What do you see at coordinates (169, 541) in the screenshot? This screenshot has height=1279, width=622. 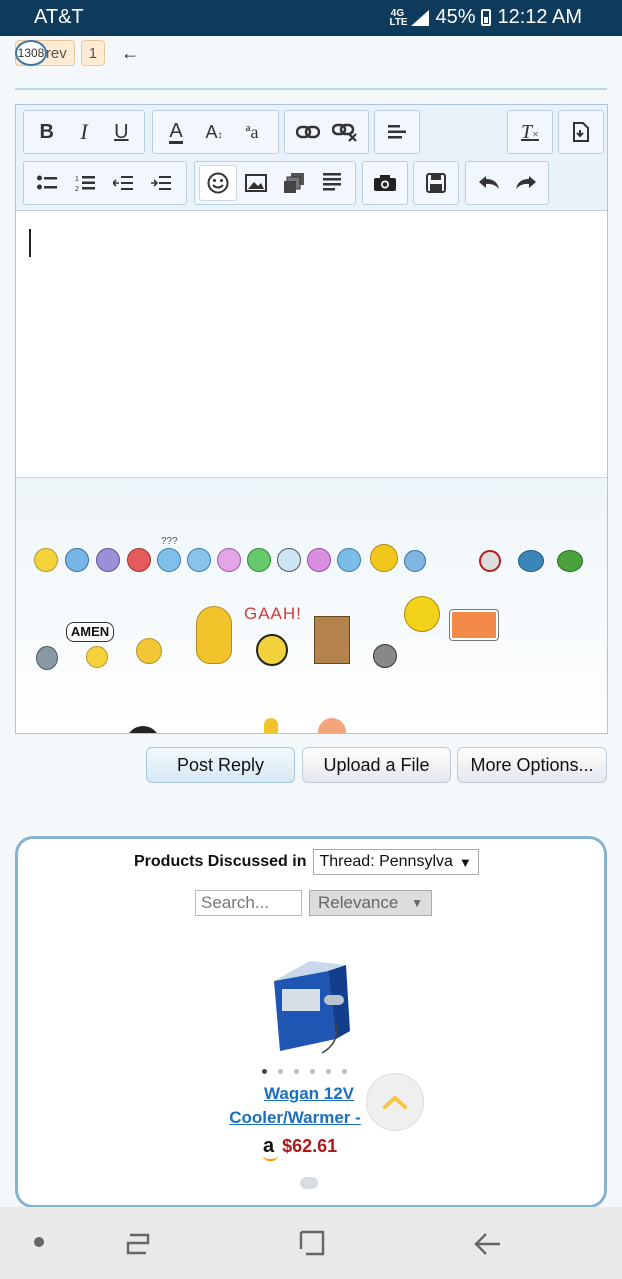 I see `confused-text: ???` at bounding box center [169, 541].